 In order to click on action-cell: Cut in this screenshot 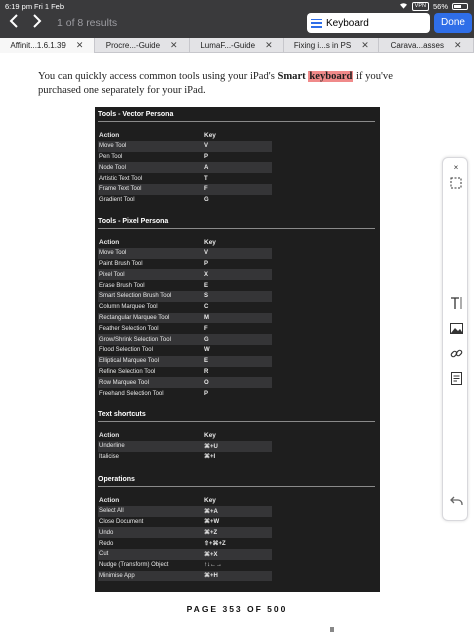, I will do `click(104, 554)`.